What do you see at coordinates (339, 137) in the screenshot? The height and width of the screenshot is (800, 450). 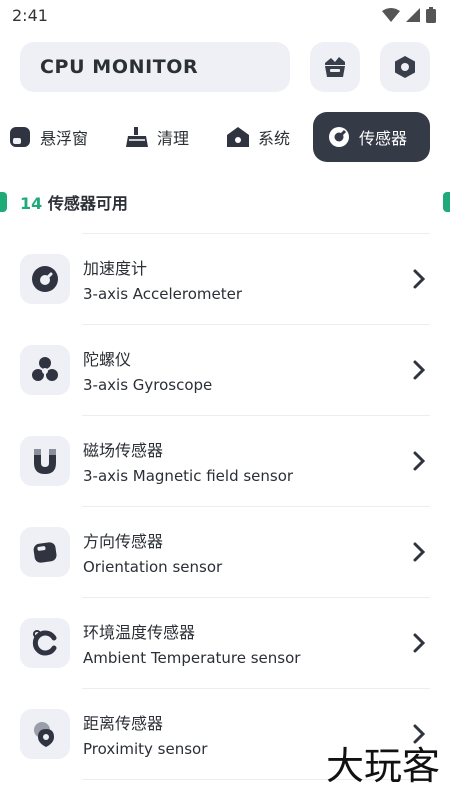 I see `sensor-icon` at bounding box center [339, 137].